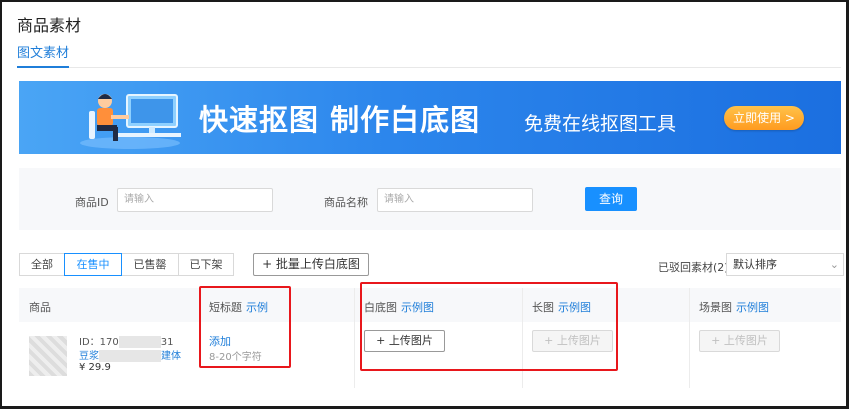  What do you see at coordinates (834, 264) in the screenshot?
I see `chevron-down-icon: ⌄` at bounding box center [834, 264].